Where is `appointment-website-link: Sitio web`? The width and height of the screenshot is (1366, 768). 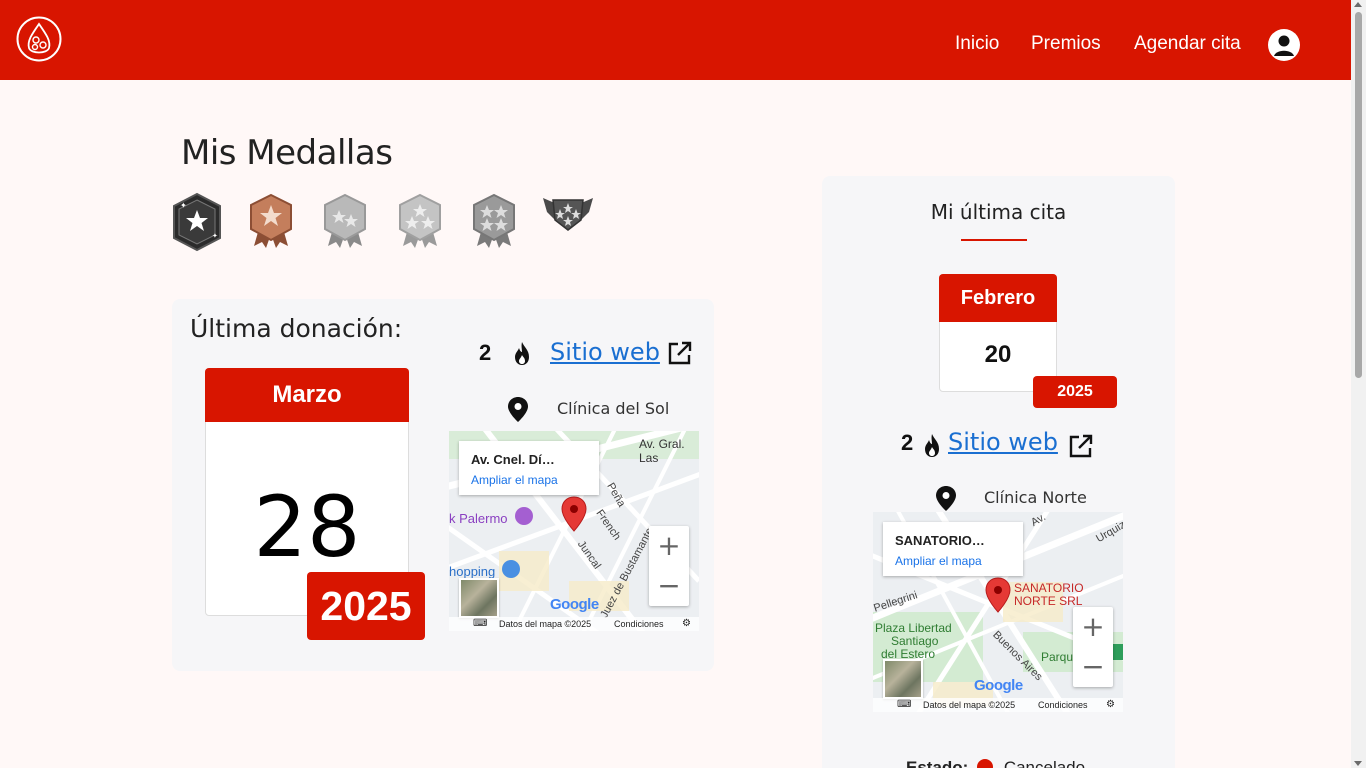
appointment-website-link: Sitio web is located at coordinates (1003, 442).